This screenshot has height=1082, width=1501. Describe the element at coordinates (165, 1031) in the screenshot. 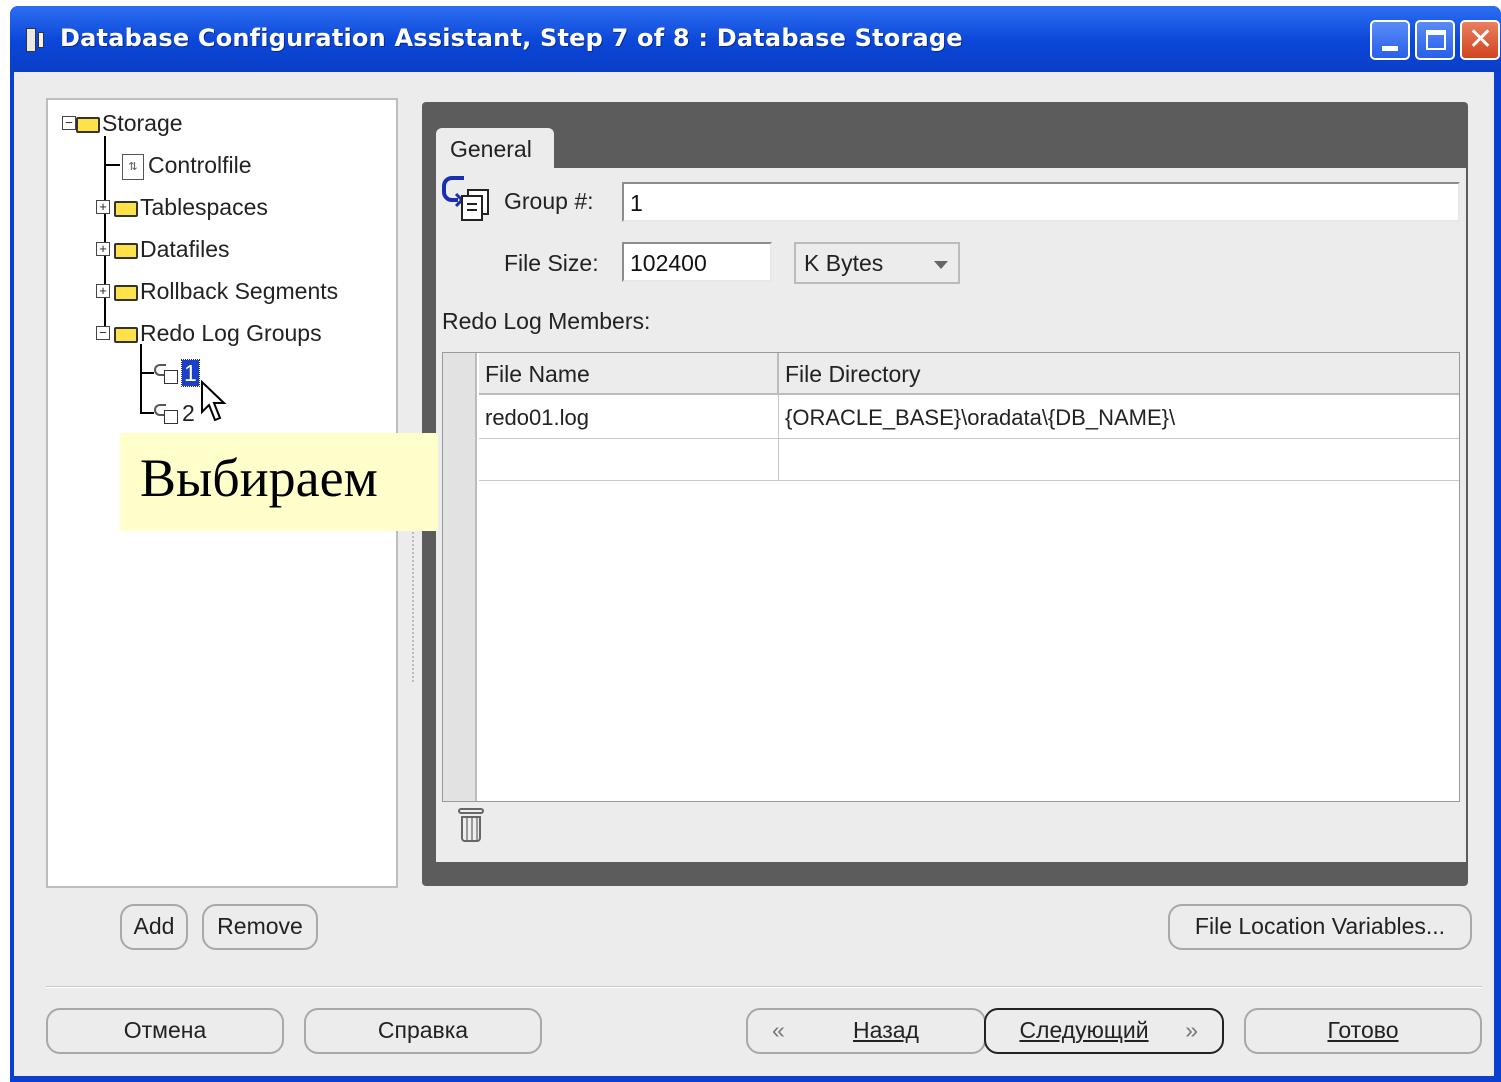

I see `cancel-button: Отмена` at that location.